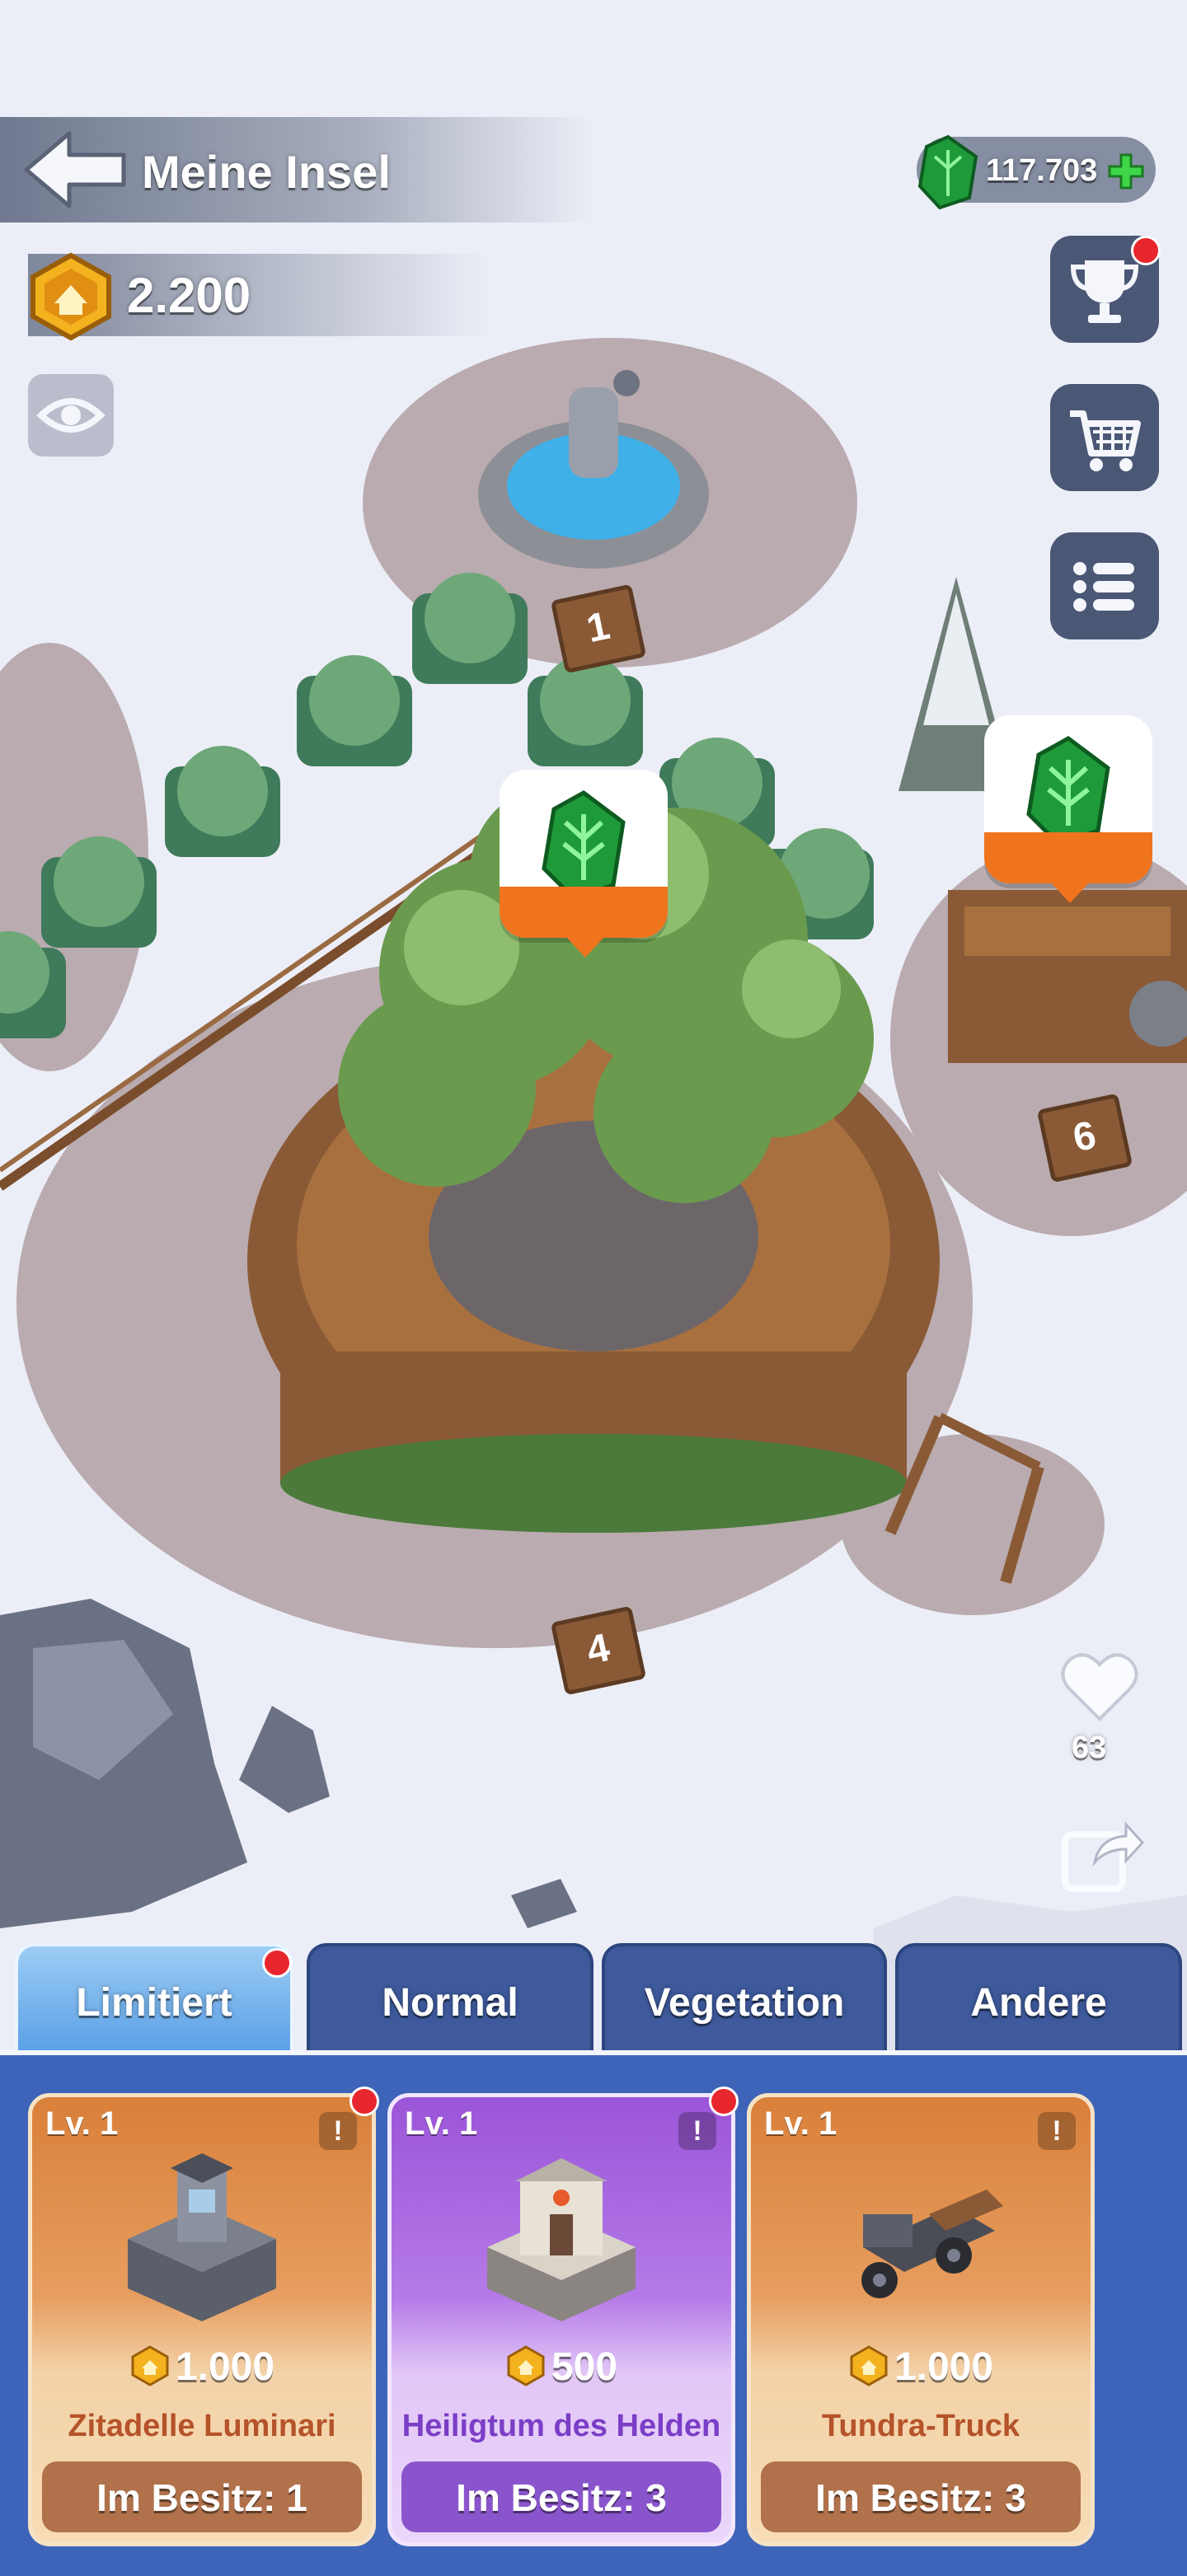 The height and width of the screenshot is (2576, 1187). What do you see at coordinates (1099, 1687) in the screenshot?
I see `heart-icon` at bounding box center [1099, 1687].